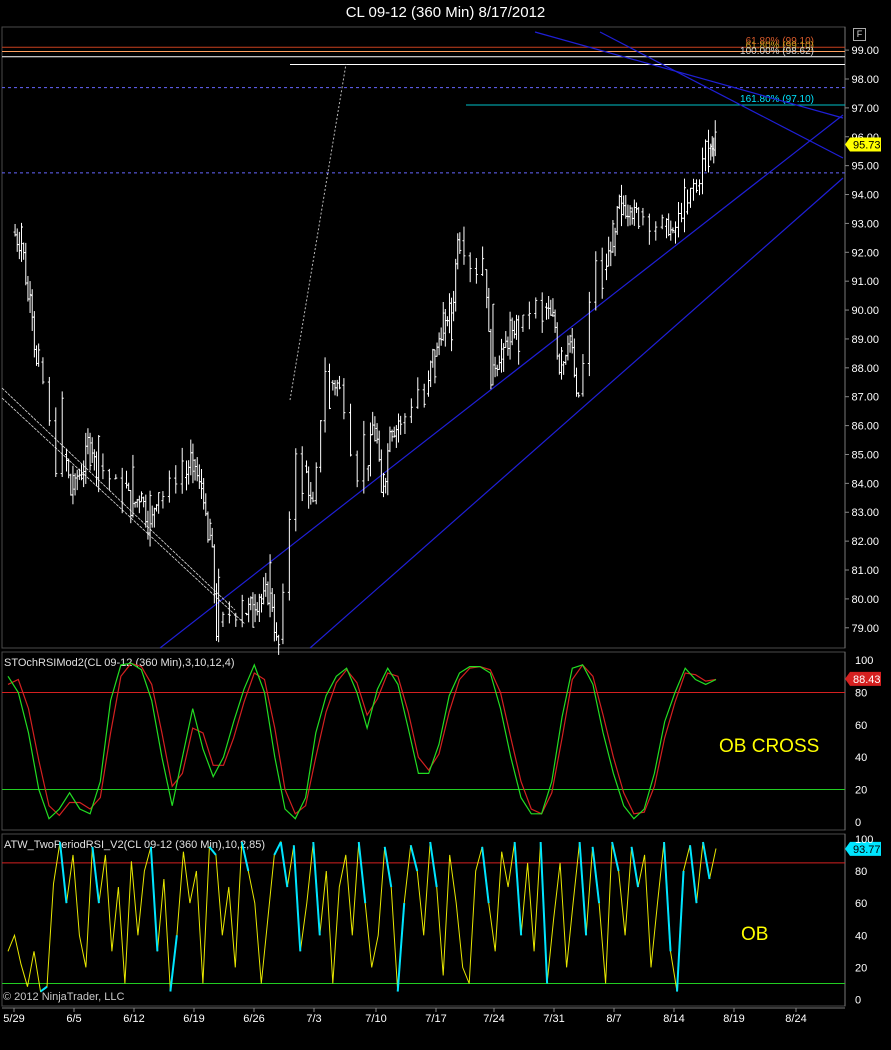 The image size is (891, 1050). What do you see at coordinates (193, 1019) in the screenshot?
I see `x-tick-label: 6/19` at bounding box center [193, 1019].